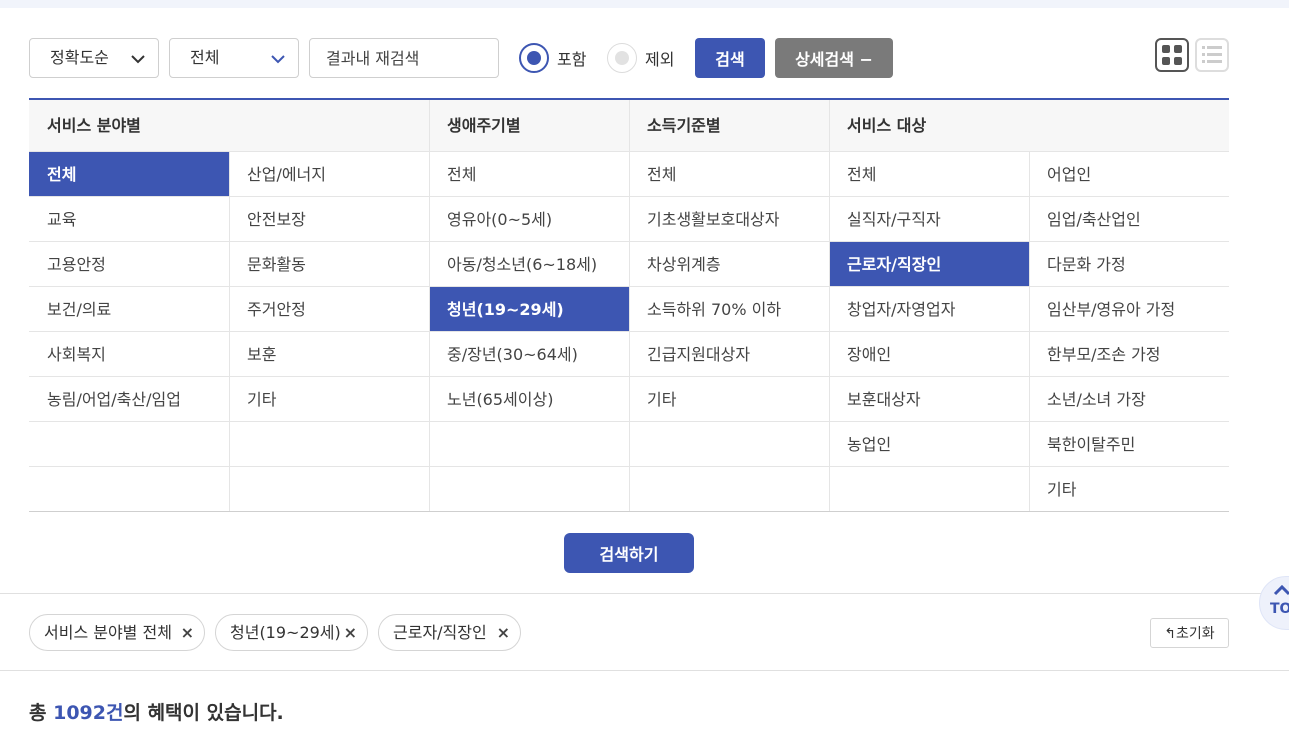 The height and width of the screenshot is (739, 1289). I want to click on filter-option: 임산부/영유아 가정, so click(1129, 309).